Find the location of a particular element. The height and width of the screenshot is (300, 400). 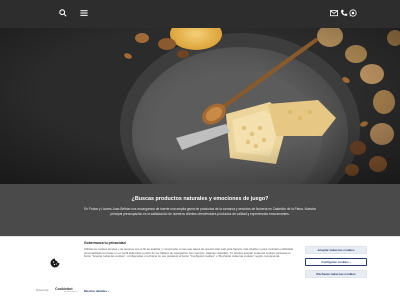

show-details-link: Mostrar detalles › is located at coordinates (96, 291).